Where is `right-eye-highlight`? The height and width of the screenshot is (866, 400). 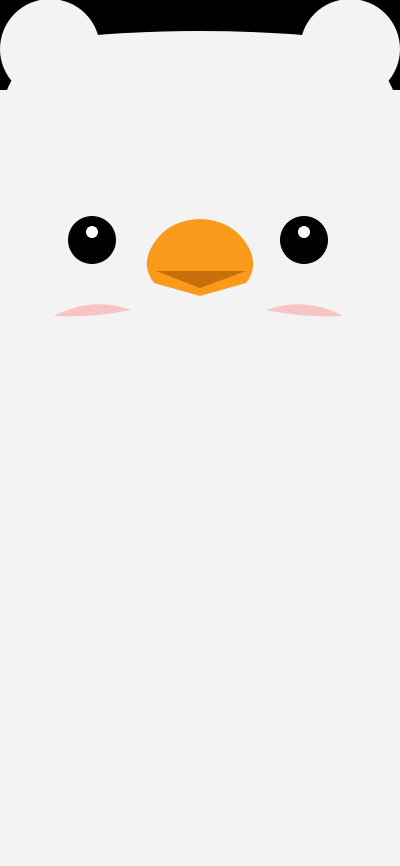 right-eye-highlight is located at coordinates (304, 232).